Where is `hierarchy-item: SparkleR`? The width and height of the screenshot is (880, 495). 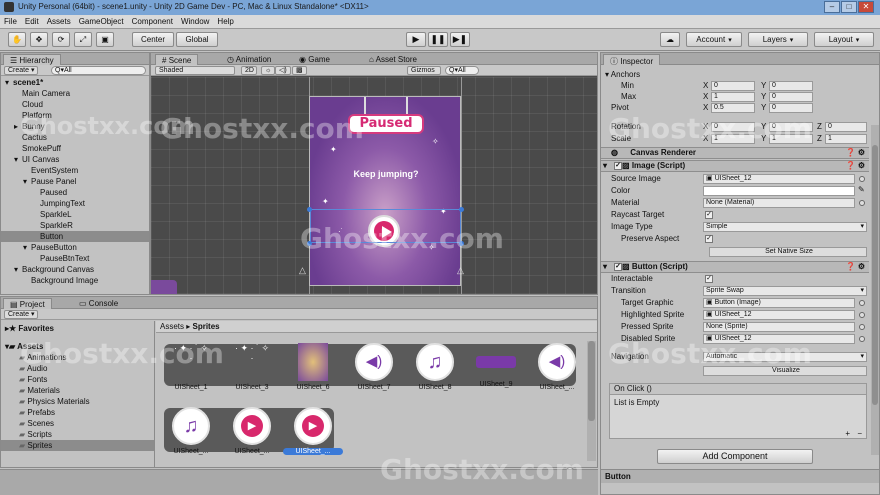
hierarchy-item: SparkleR is located at coordinates (75, 225).